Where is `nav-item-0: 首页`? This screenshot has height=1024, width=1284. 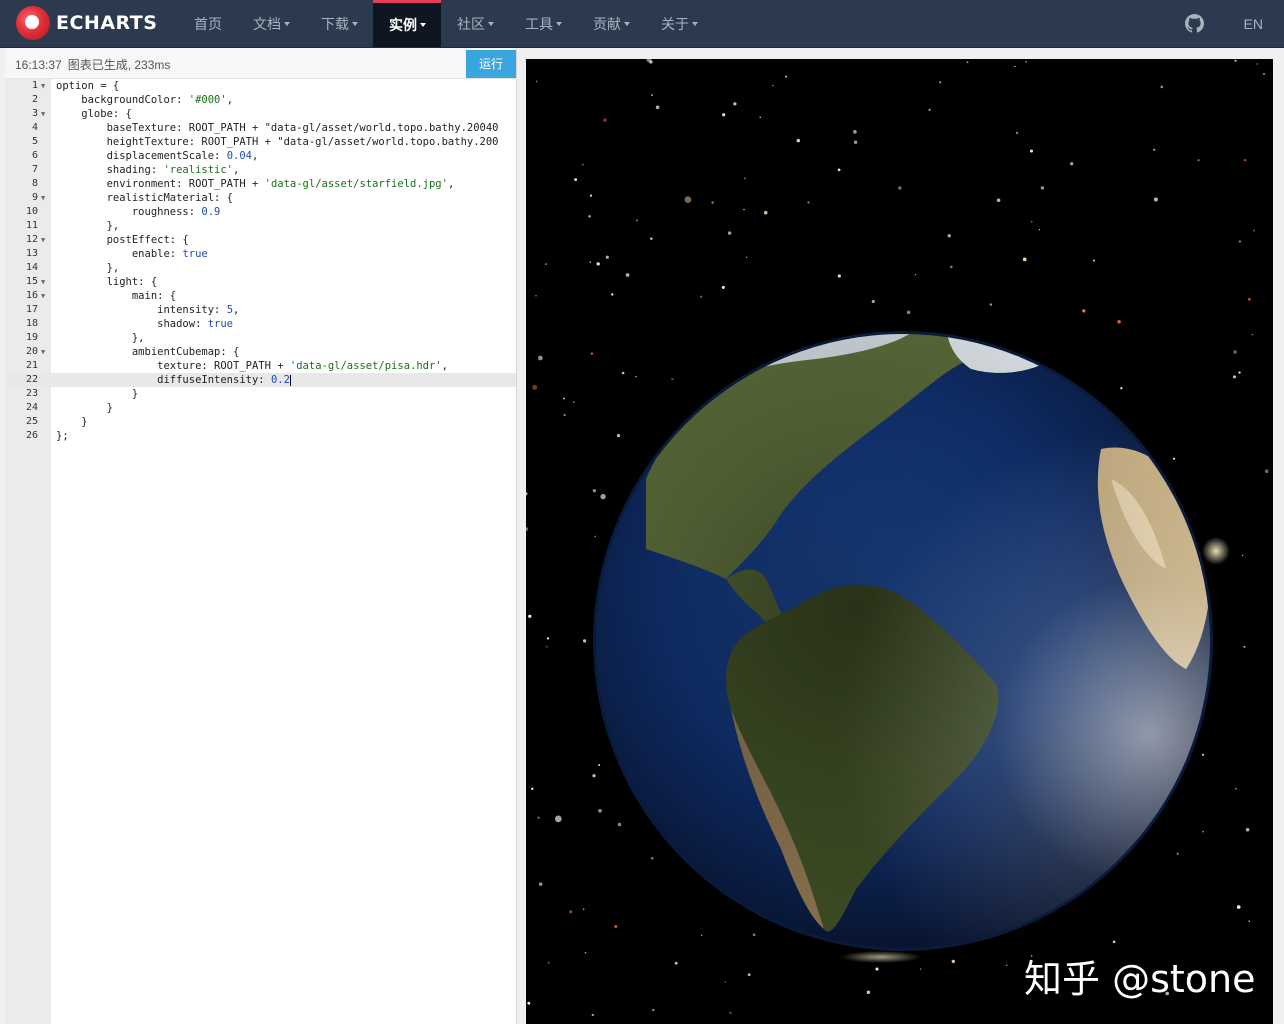 nav-item-0: 首页 is located at coordinates (207, 23).